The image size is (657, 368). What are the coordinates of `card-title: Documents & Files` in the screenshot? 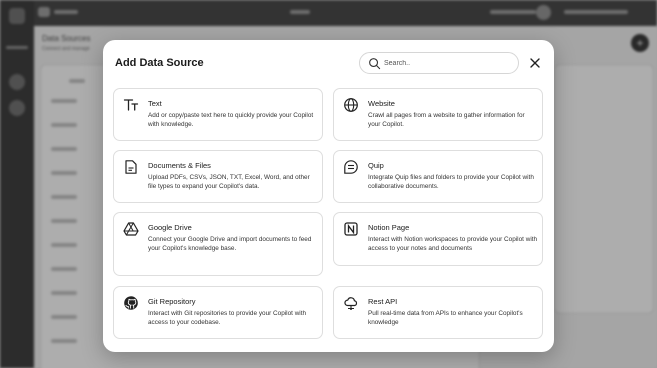 It's located at (179, 165).